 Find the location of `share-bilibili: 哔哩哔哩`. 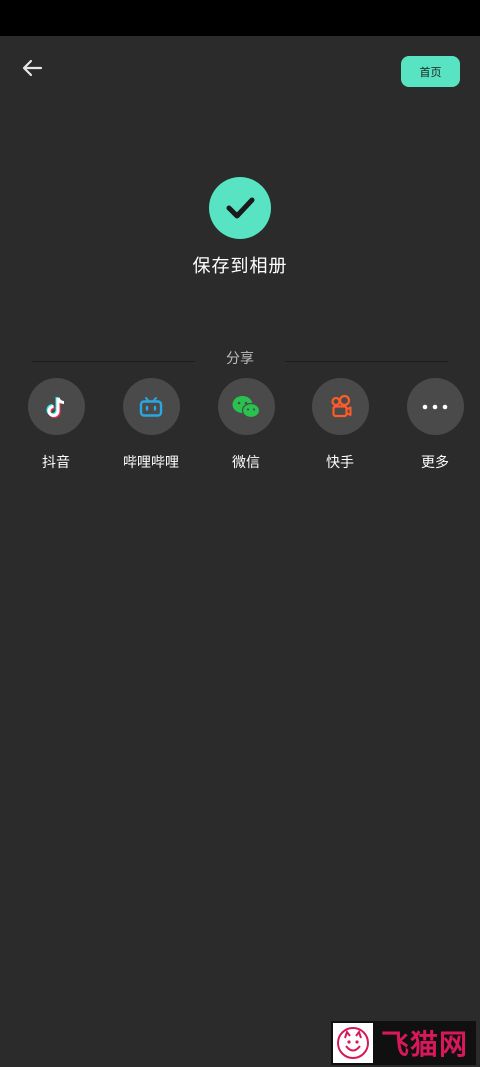

share-bilibili: 哔哩哔哩 is located at coordinates (151, 425).